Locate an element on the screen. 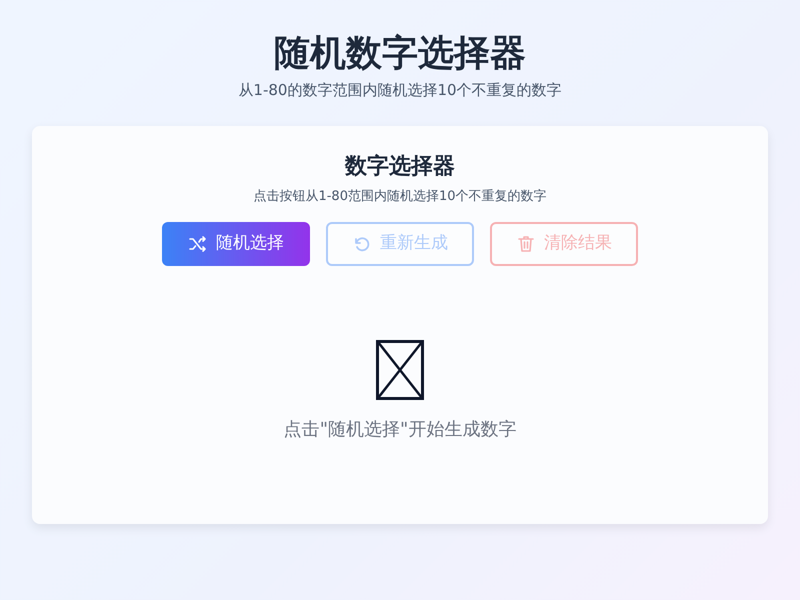 The image size is (800, 600). trash-icon is located at coordinates (526, 244).